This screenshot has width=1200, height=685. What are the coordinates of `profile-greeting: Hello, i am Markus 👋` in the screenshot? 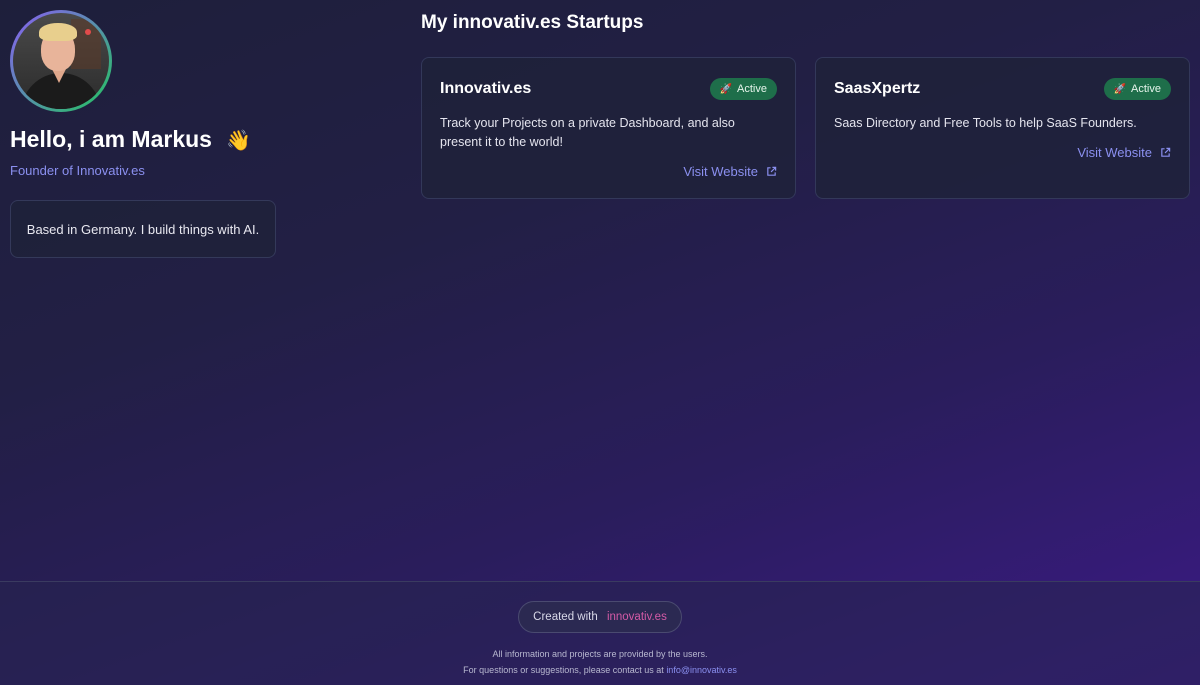 It's located at (145, 139).